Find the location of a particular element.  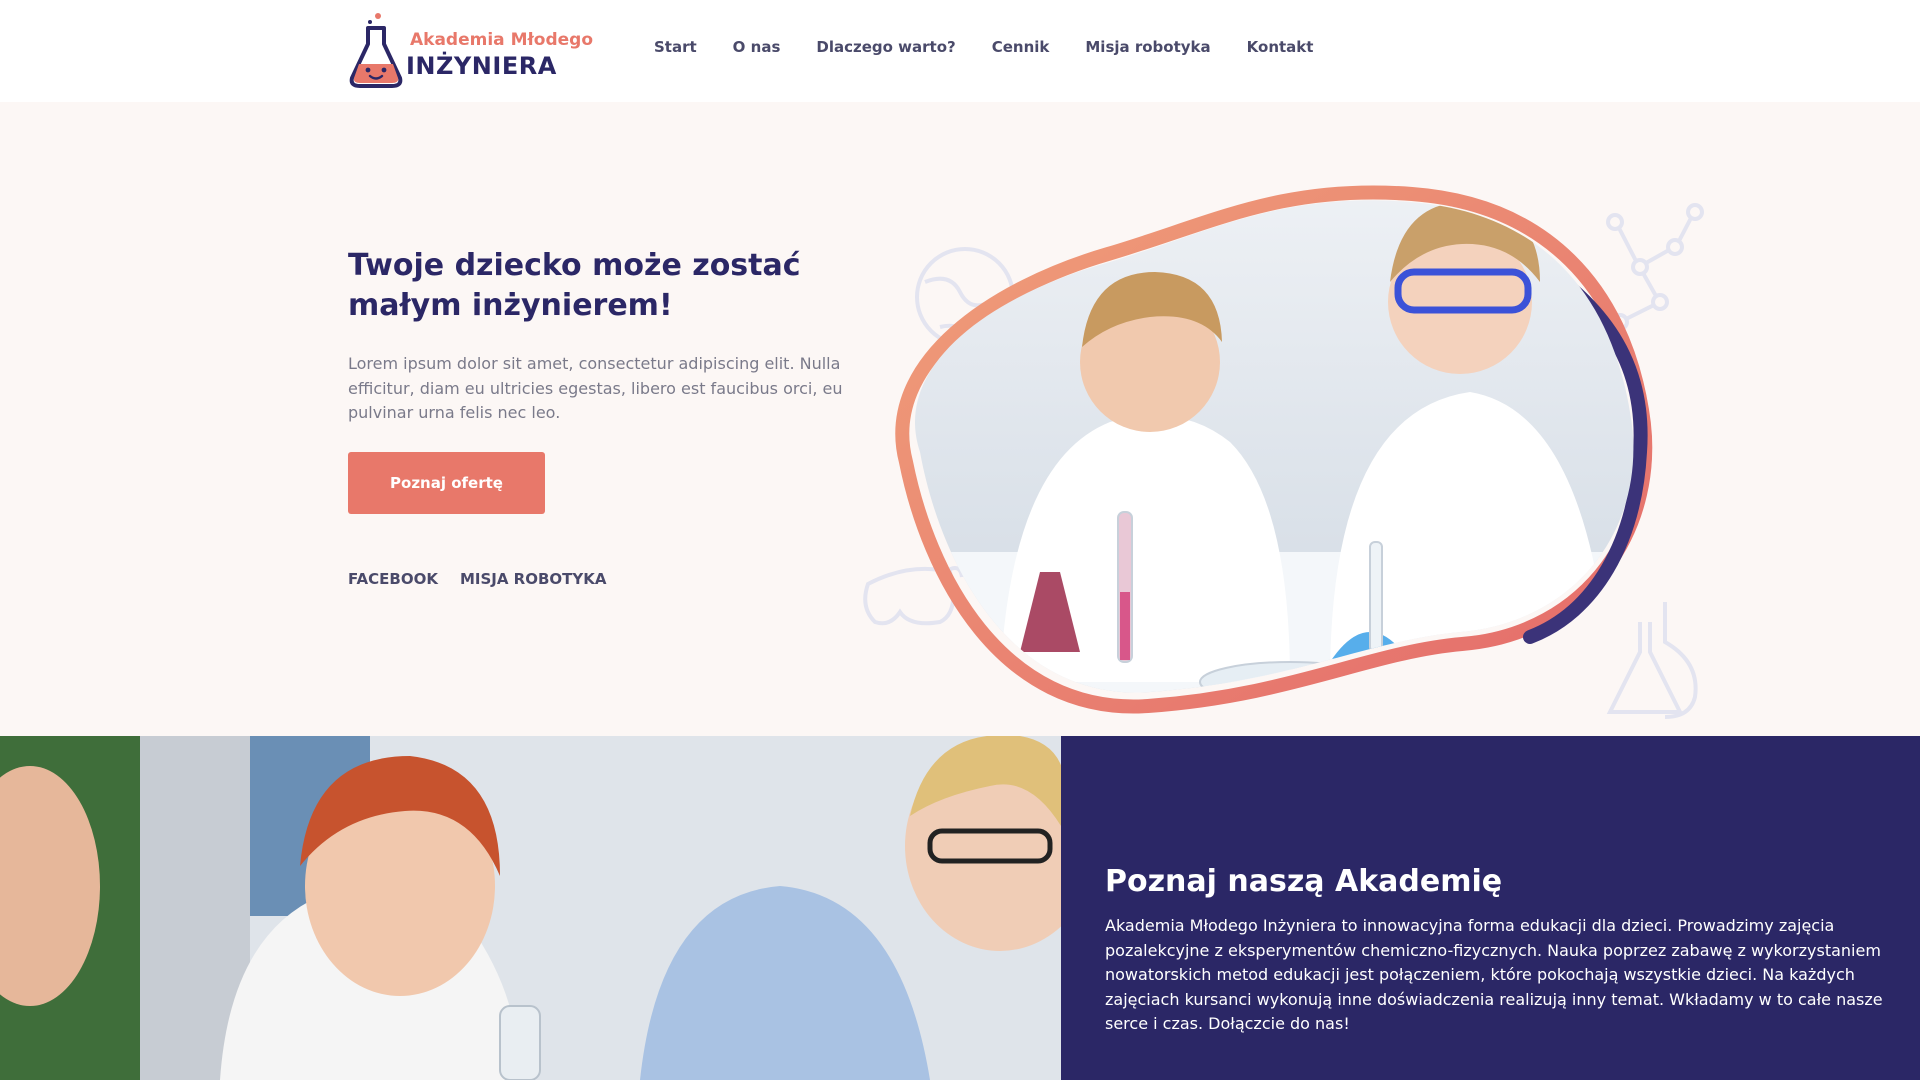

nav-kontakt: Kontakt is located at coordinates (1280, 47).